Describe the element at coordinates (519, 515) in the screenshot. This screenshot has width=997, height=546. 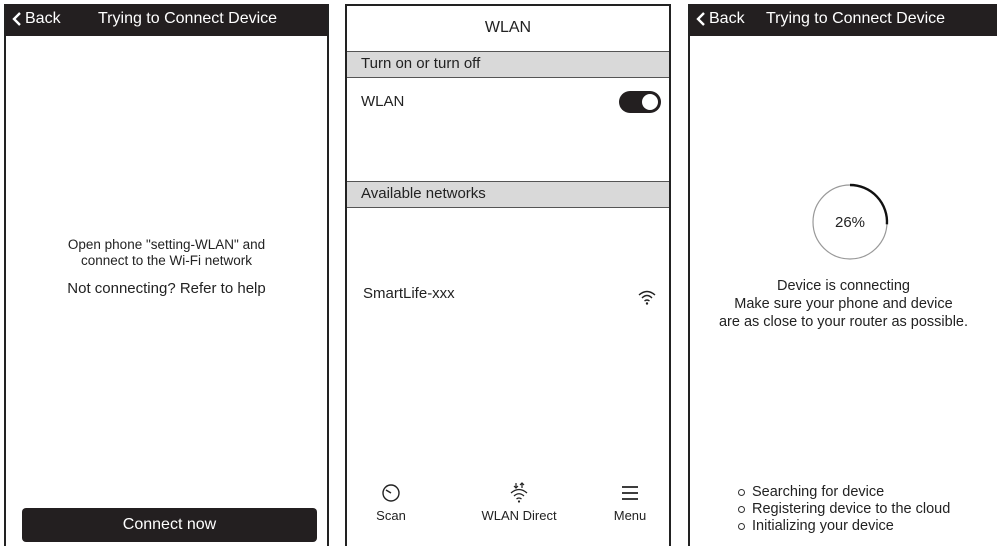
I see `wlan-direct-label: WLAN Direct` at that location.